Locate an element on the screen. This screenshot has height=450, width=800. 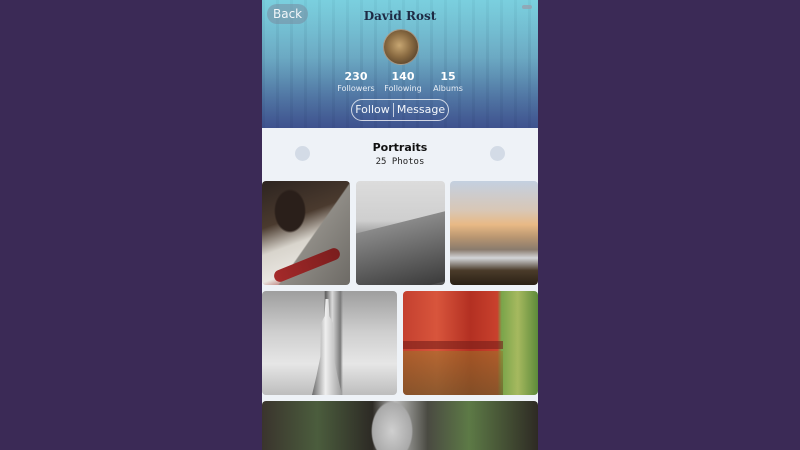
avatar is located at coordinates (401, 47).